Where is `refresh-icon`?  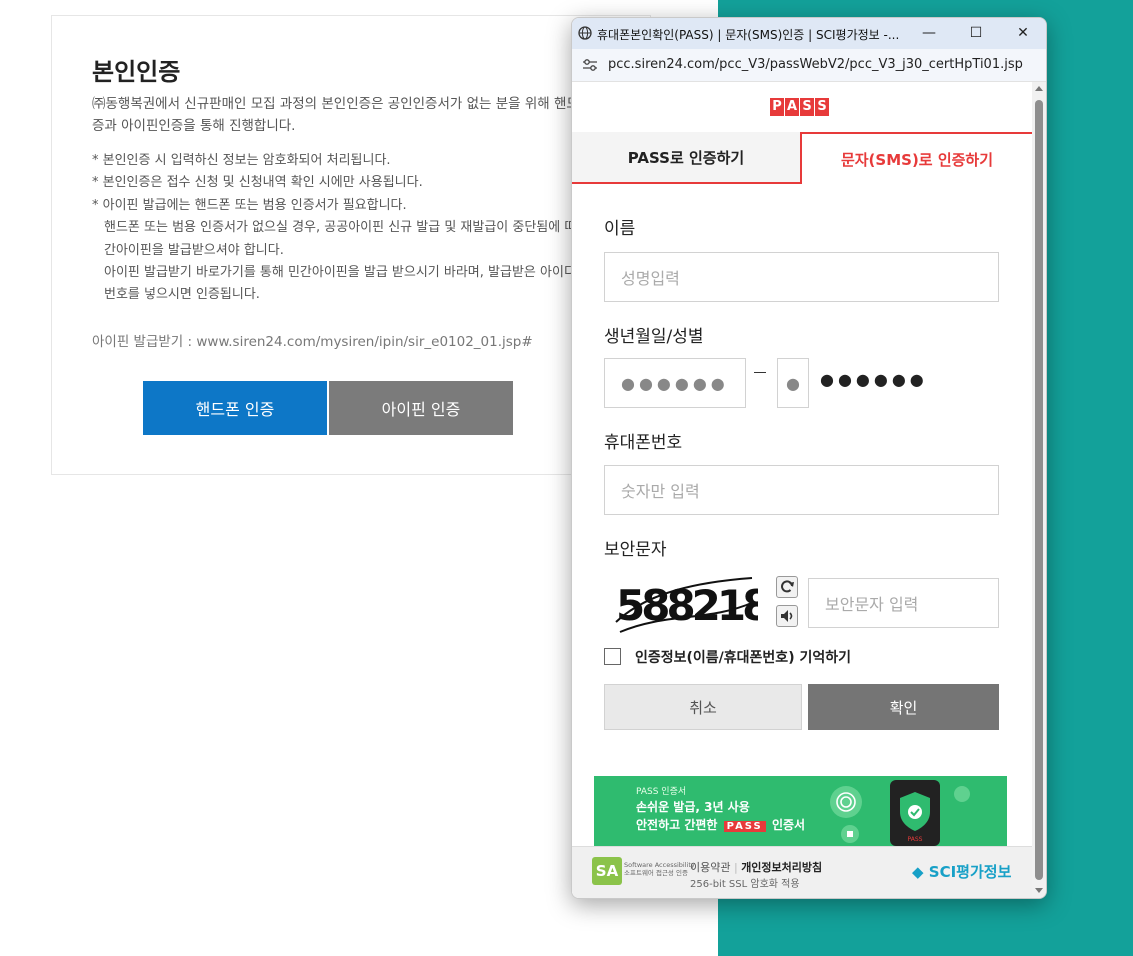 refresh-icon is located at coordinates (787, 586).